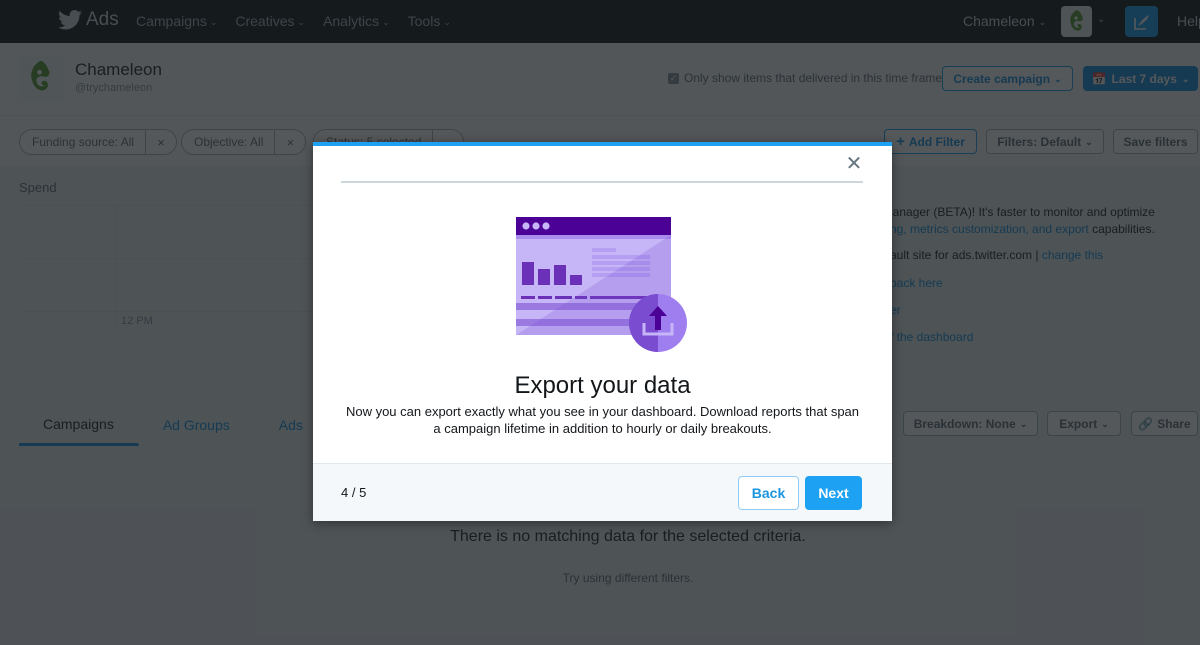  What do you see at coordinates (601, 284) in the screenshot?
I see `export-dashboard-illustration` at bounding box center [601, 284].